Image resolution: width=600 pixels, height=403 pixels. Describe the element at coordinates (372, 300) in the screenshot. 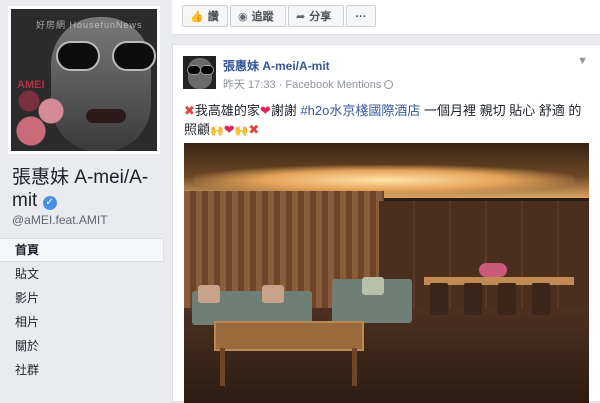

I see `armchair` at that location.